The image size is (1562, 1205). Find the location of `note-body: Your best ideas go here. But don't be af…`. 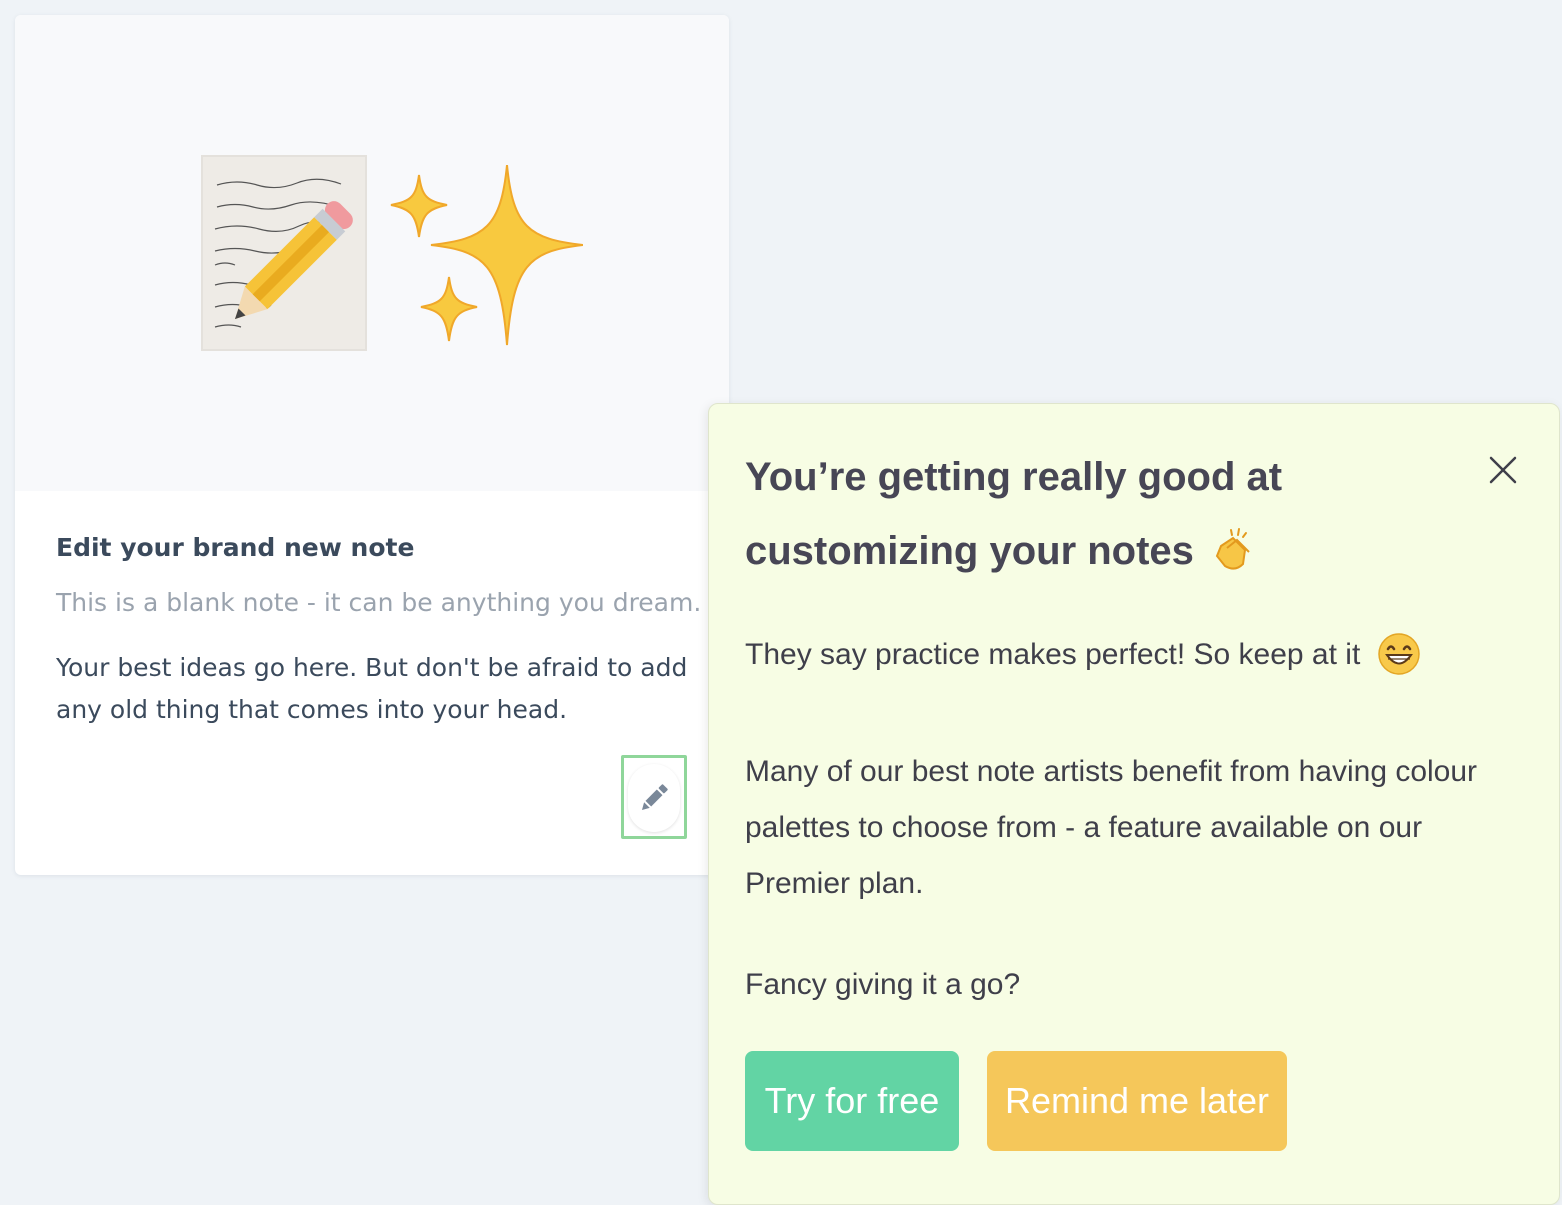

note-body: Your best ideas go here. But don't be af… is located at coordinates (372, 688).